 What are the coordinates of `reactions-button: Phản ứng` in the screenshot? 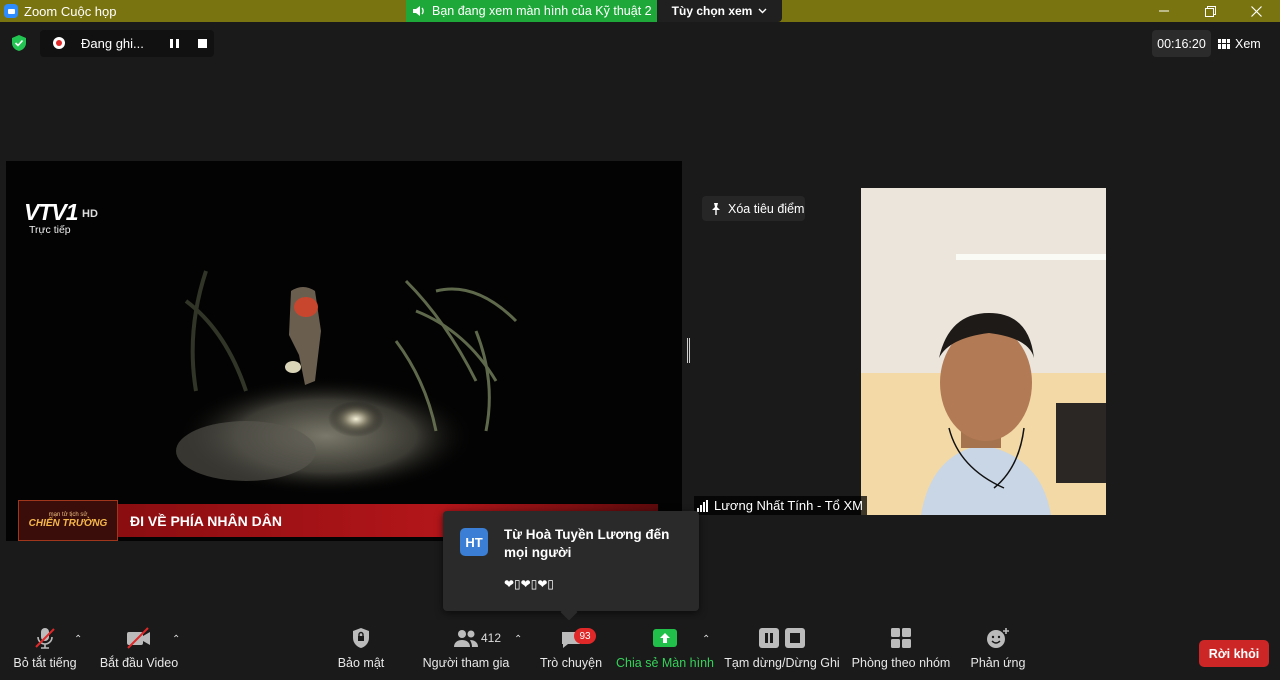 It's located at (998, 650).